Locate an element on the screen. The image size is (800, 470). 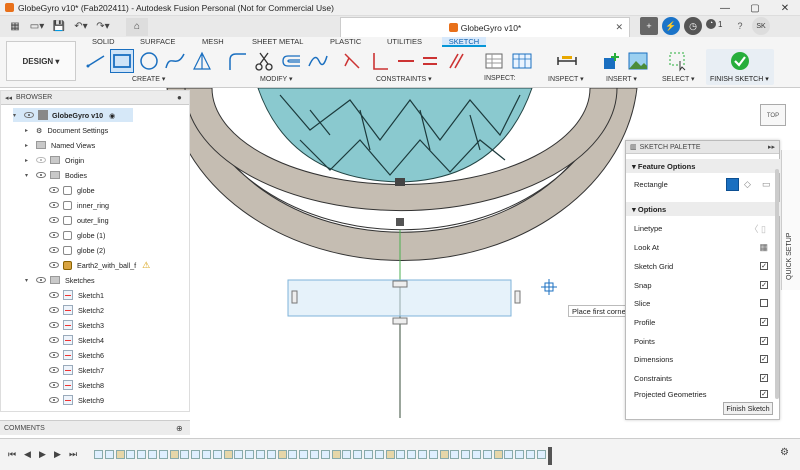
palette-handle-icon: ▥ is located at coordinates (633, 147).